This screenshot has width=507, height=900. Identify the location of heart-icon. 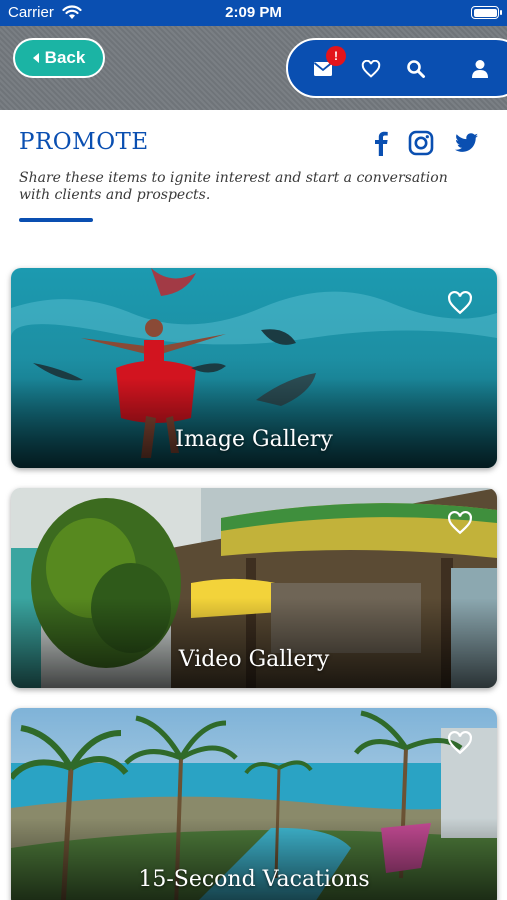
(371, 69).